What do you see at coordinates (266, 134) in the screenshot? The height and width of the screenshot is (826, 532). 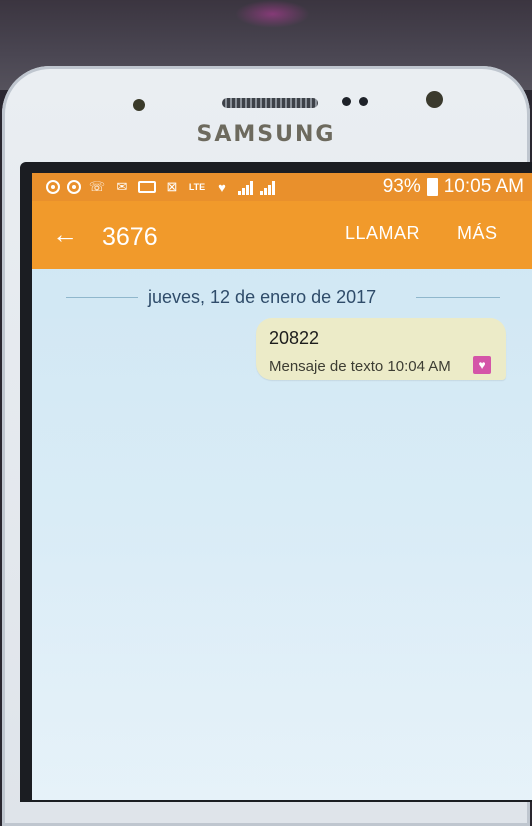 I see `device-brand: SAMSUNG` at bounding box center [266, 134].